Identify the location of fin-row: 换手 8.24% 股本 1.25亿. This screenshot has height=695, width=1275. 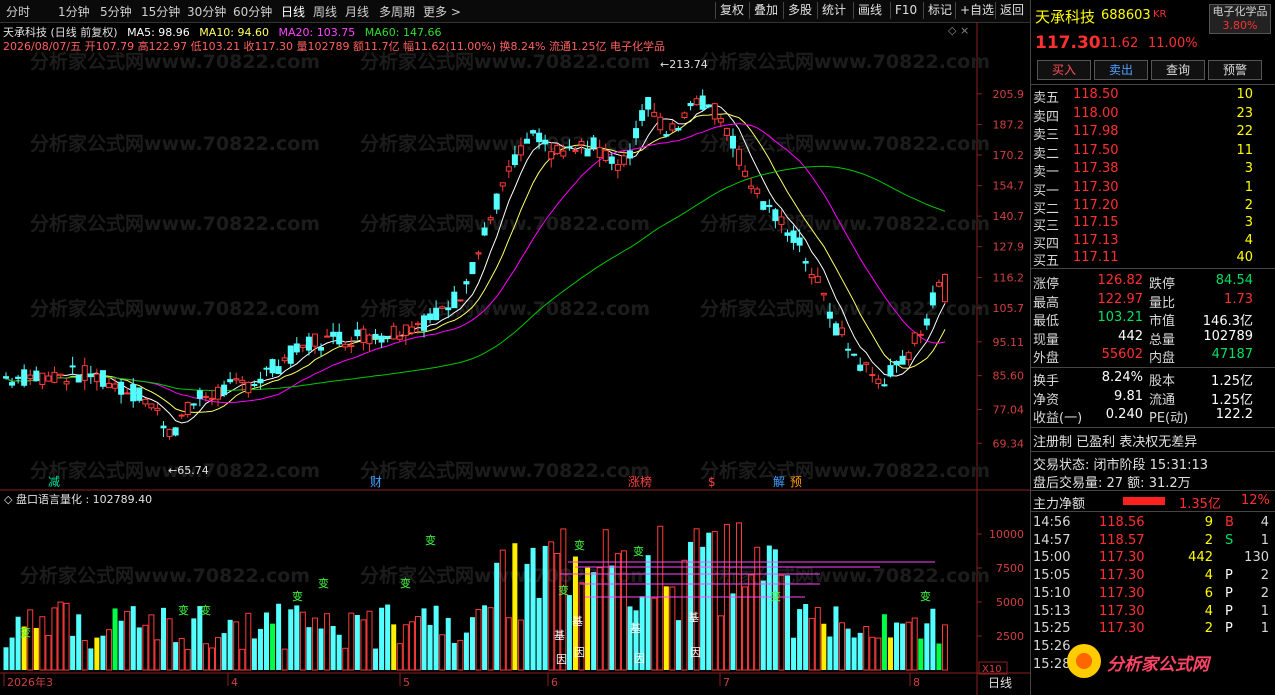
(1152, 379).